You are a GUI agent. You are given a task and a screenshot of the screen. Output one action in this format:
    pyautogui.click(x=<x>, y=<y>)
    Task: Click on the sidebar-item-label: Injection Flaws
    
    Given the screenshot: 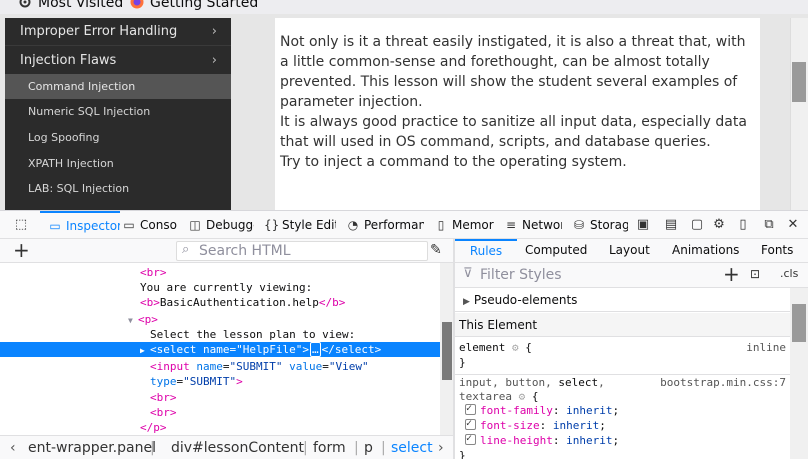 What is the action you would take?
    pyautogui.click(x=68, y=60)
    